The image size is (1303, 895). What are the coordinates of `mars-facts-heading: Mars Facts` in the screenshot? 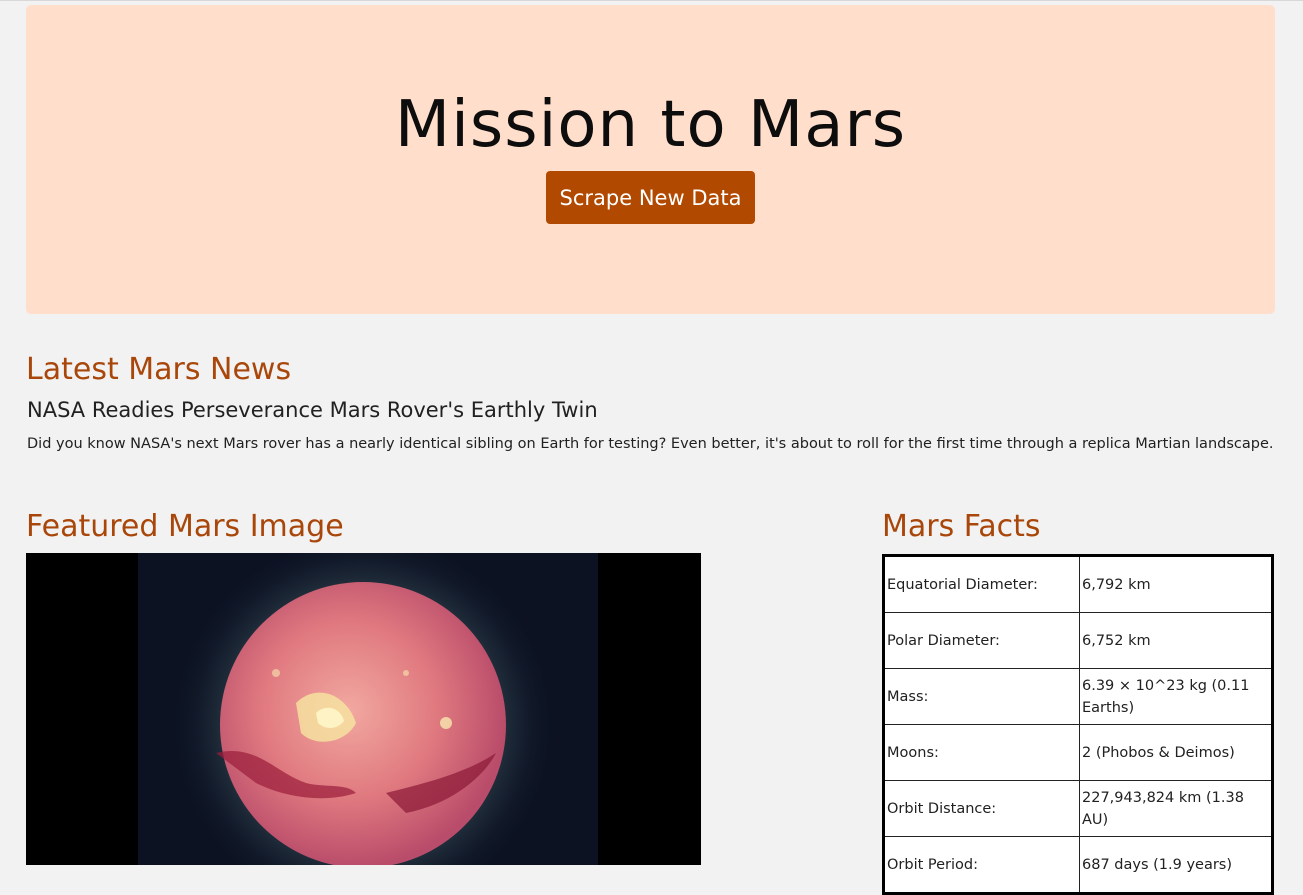 It's located at (961, 526).